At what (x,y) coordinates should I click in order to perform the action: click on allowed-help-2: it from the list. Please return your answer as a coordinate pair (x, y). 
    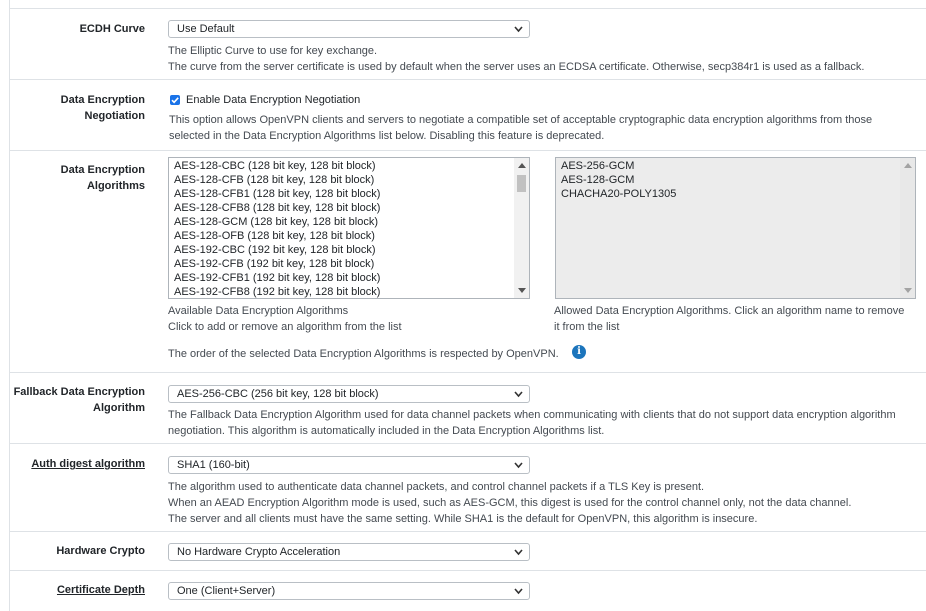
    Looking at the image, I should click on (587, 327).